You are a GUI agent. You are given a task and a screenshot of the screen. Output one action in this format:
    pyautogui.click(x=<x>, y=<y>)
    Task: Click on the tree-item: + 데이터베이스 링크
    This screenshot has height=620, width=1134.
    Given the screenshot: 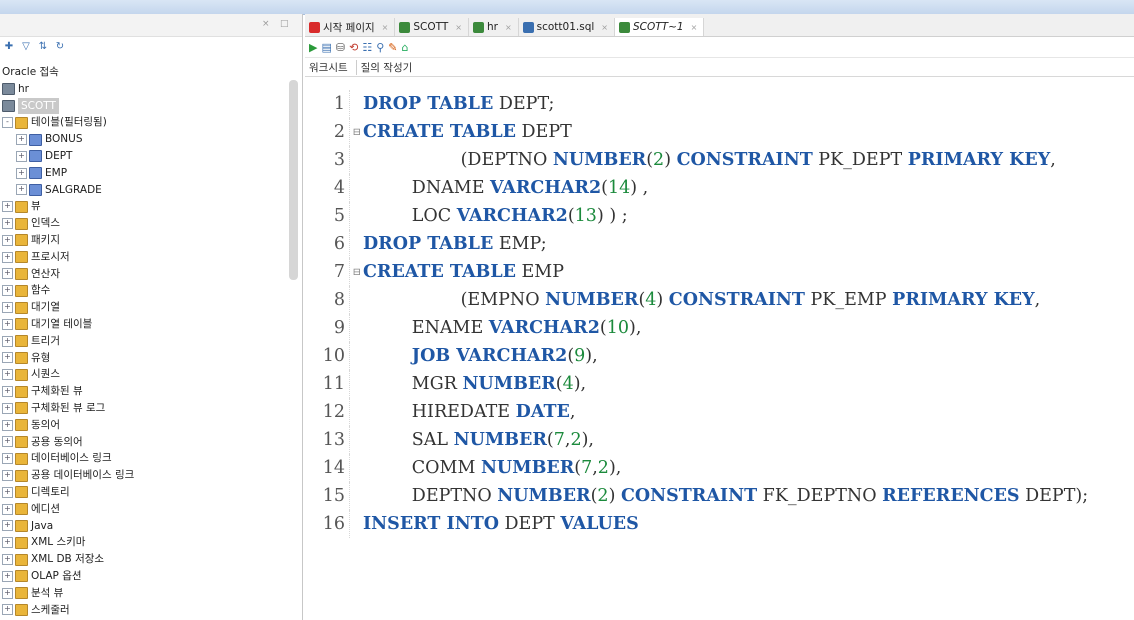 What is the action you would take?
    pyautogui.click(x=145, y=458)
    